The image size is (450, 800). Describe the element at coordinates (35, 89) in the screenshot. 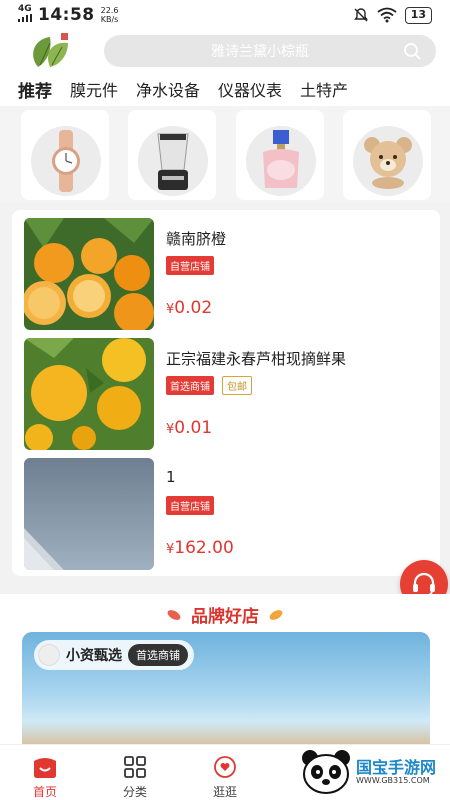

I see `tab-recommended: 推荐` at that location.